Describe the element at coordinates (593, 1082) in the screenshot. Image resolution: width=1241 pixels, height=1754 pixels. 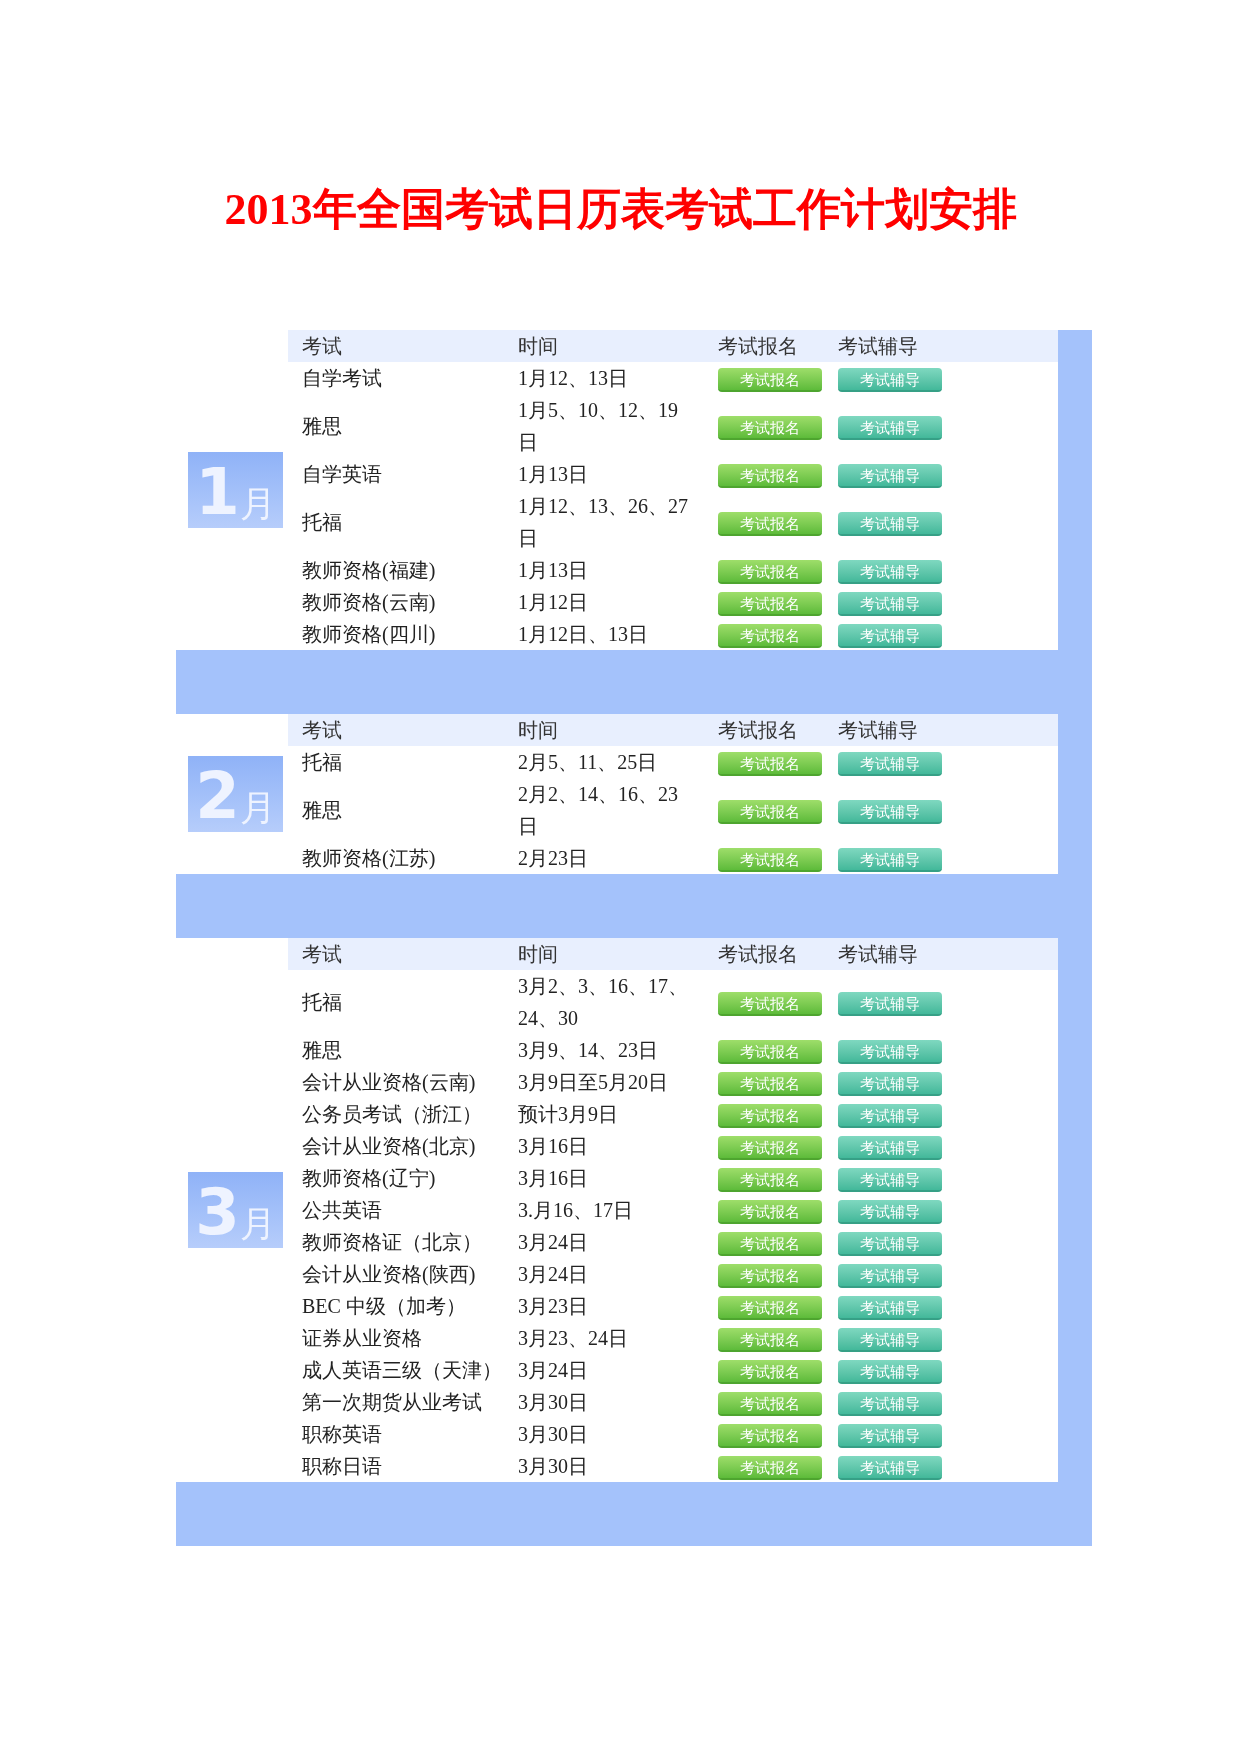
I see `exam-date: 3月9日至5月20日` at that location.